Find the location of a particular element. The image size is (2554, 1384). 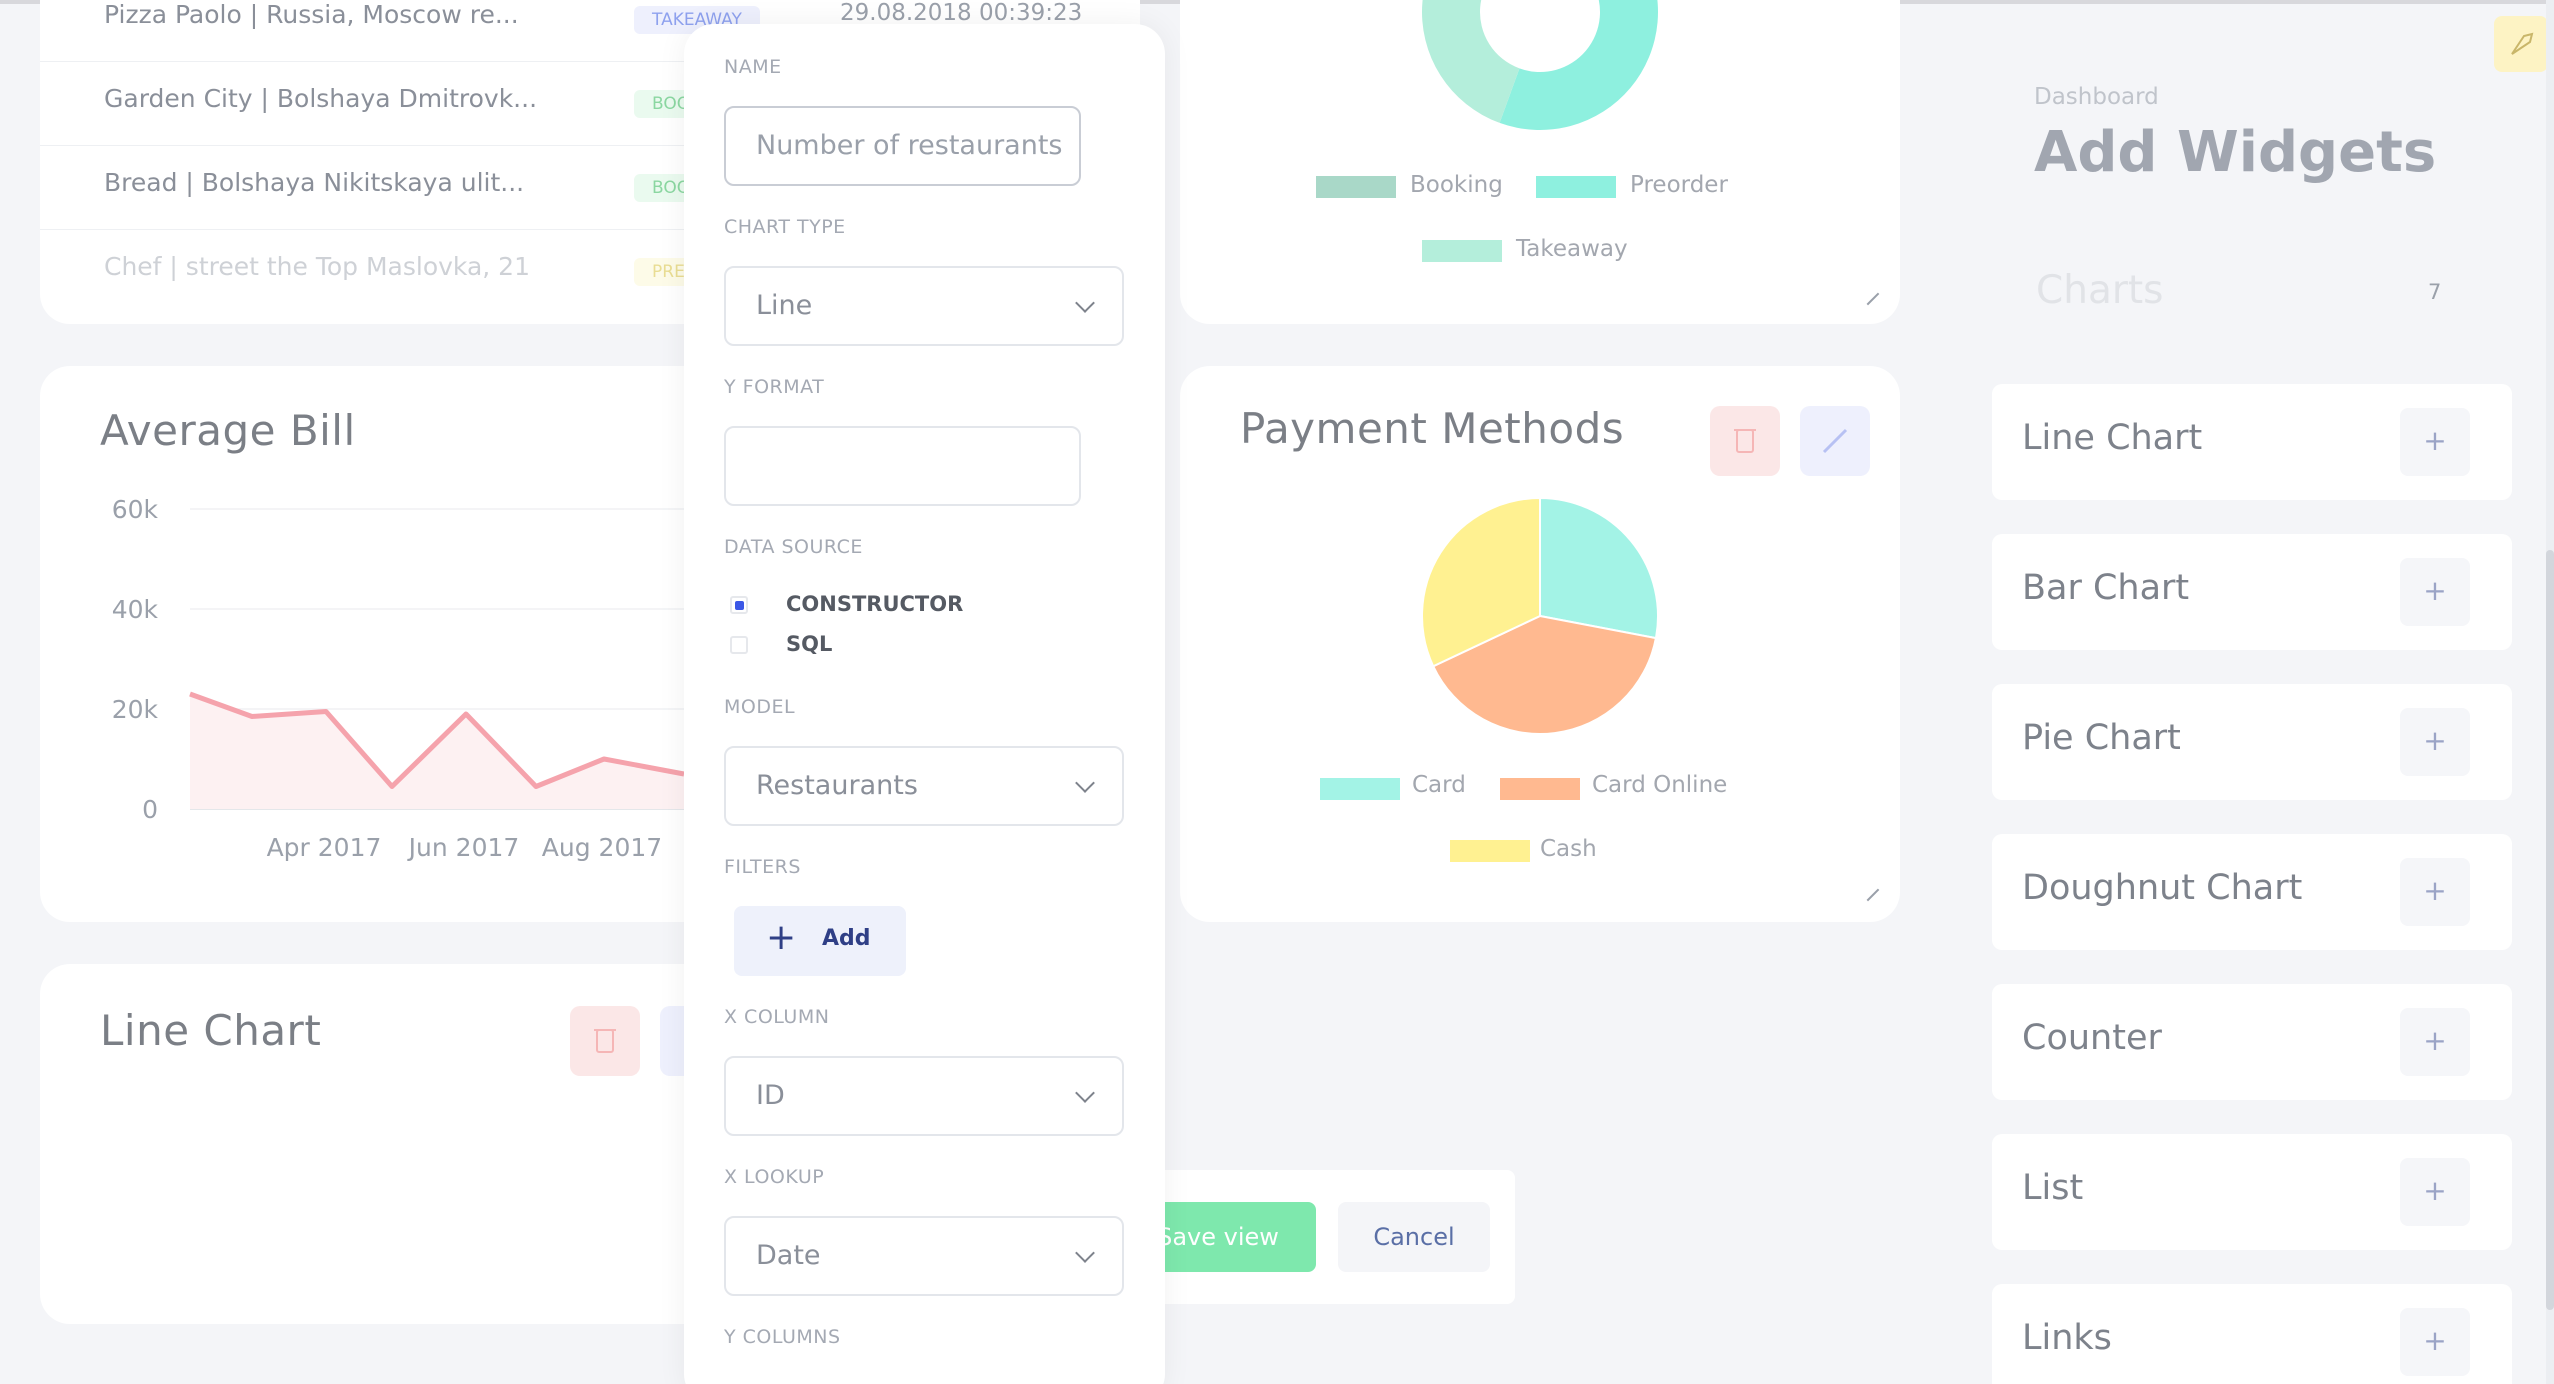

legend-swatch-takeaway is located at coordinates (1462, 251).